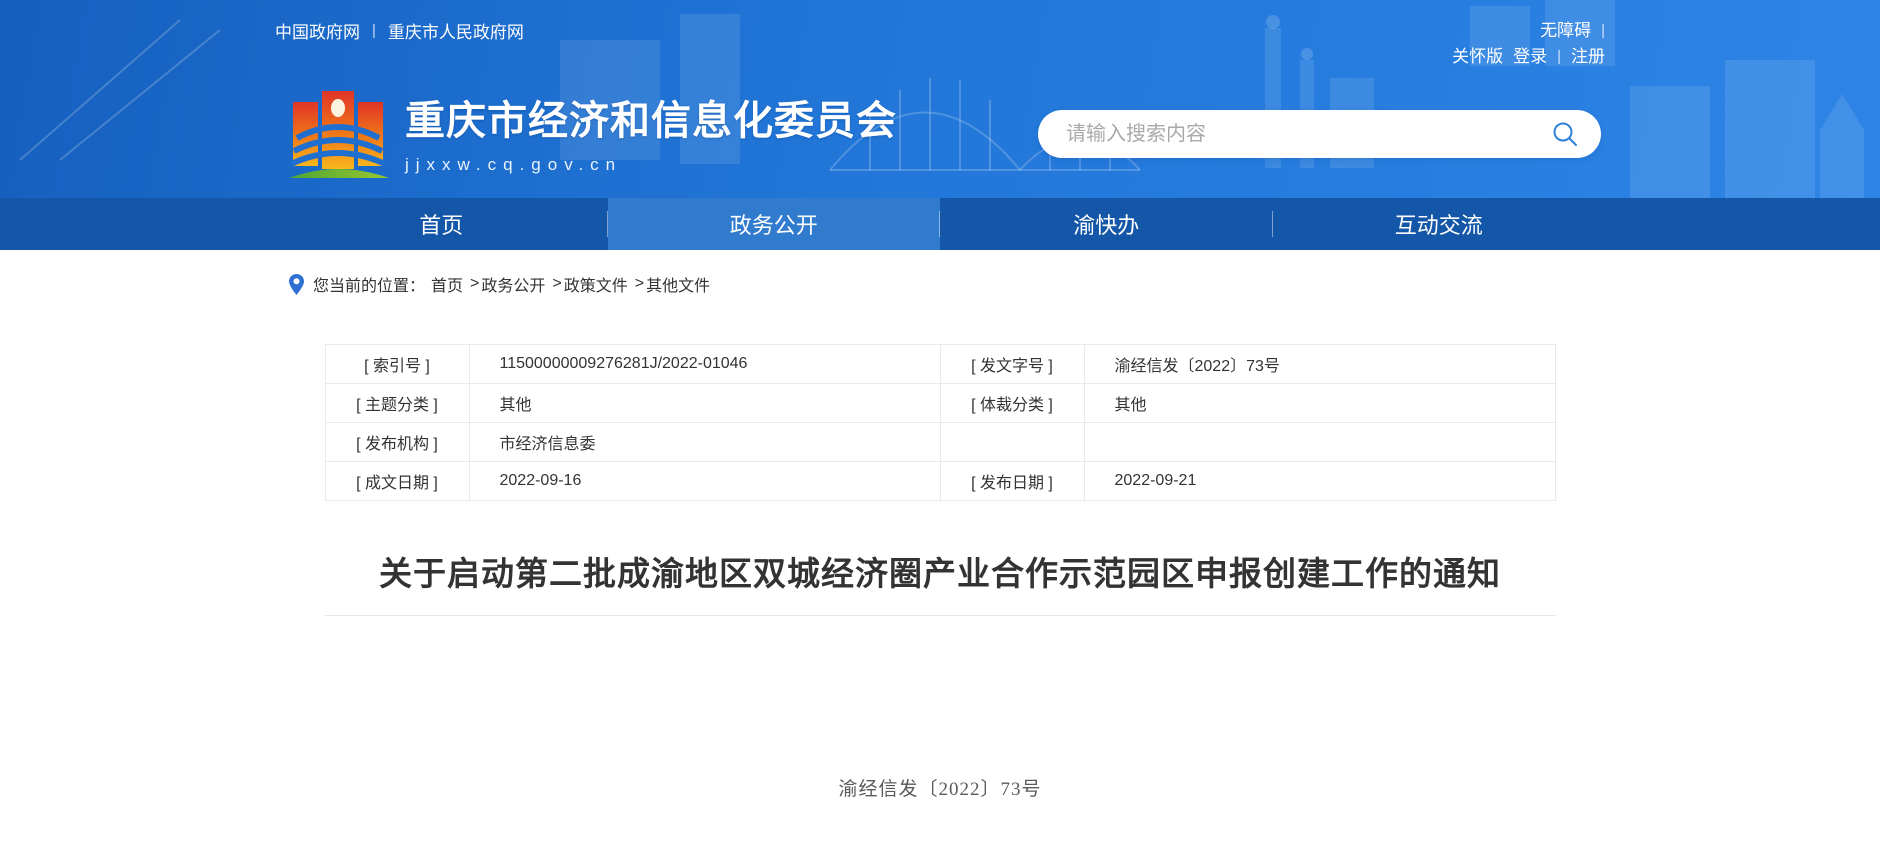 Image resolution: width=1880 pixels, height=847 pixels. Describe the element at coordinates (940, 789) in the screenshot. I see `doc-number: 渝经信发〔2022〕73号` at that location.